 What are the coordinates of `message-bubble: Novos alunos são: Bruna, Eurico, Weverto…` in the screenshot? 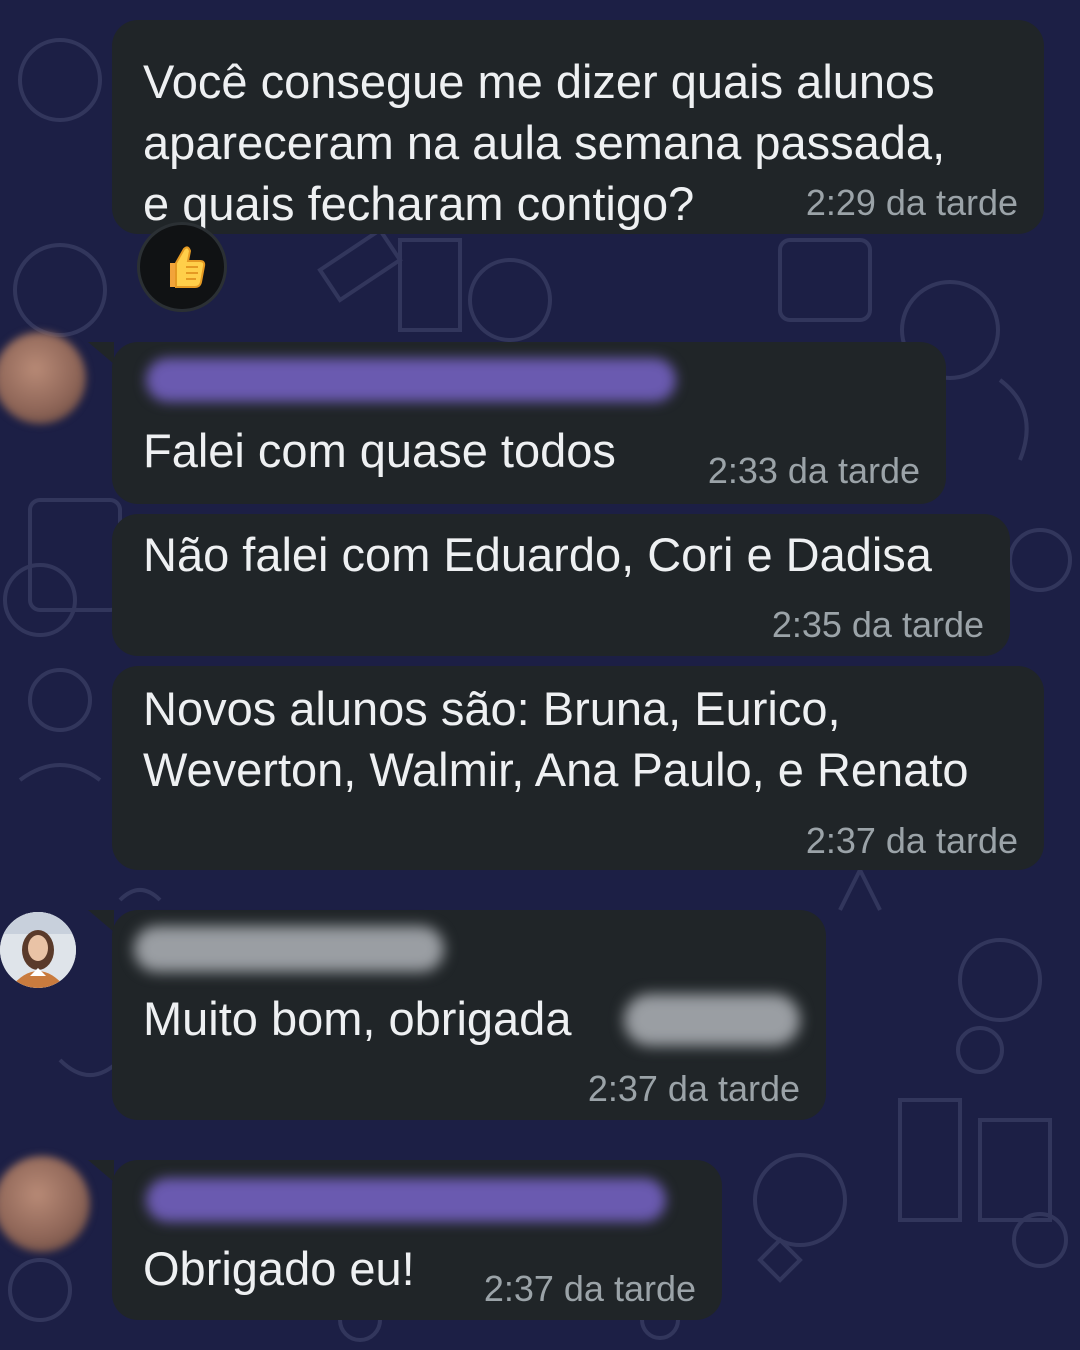 It's located at (578, 768).